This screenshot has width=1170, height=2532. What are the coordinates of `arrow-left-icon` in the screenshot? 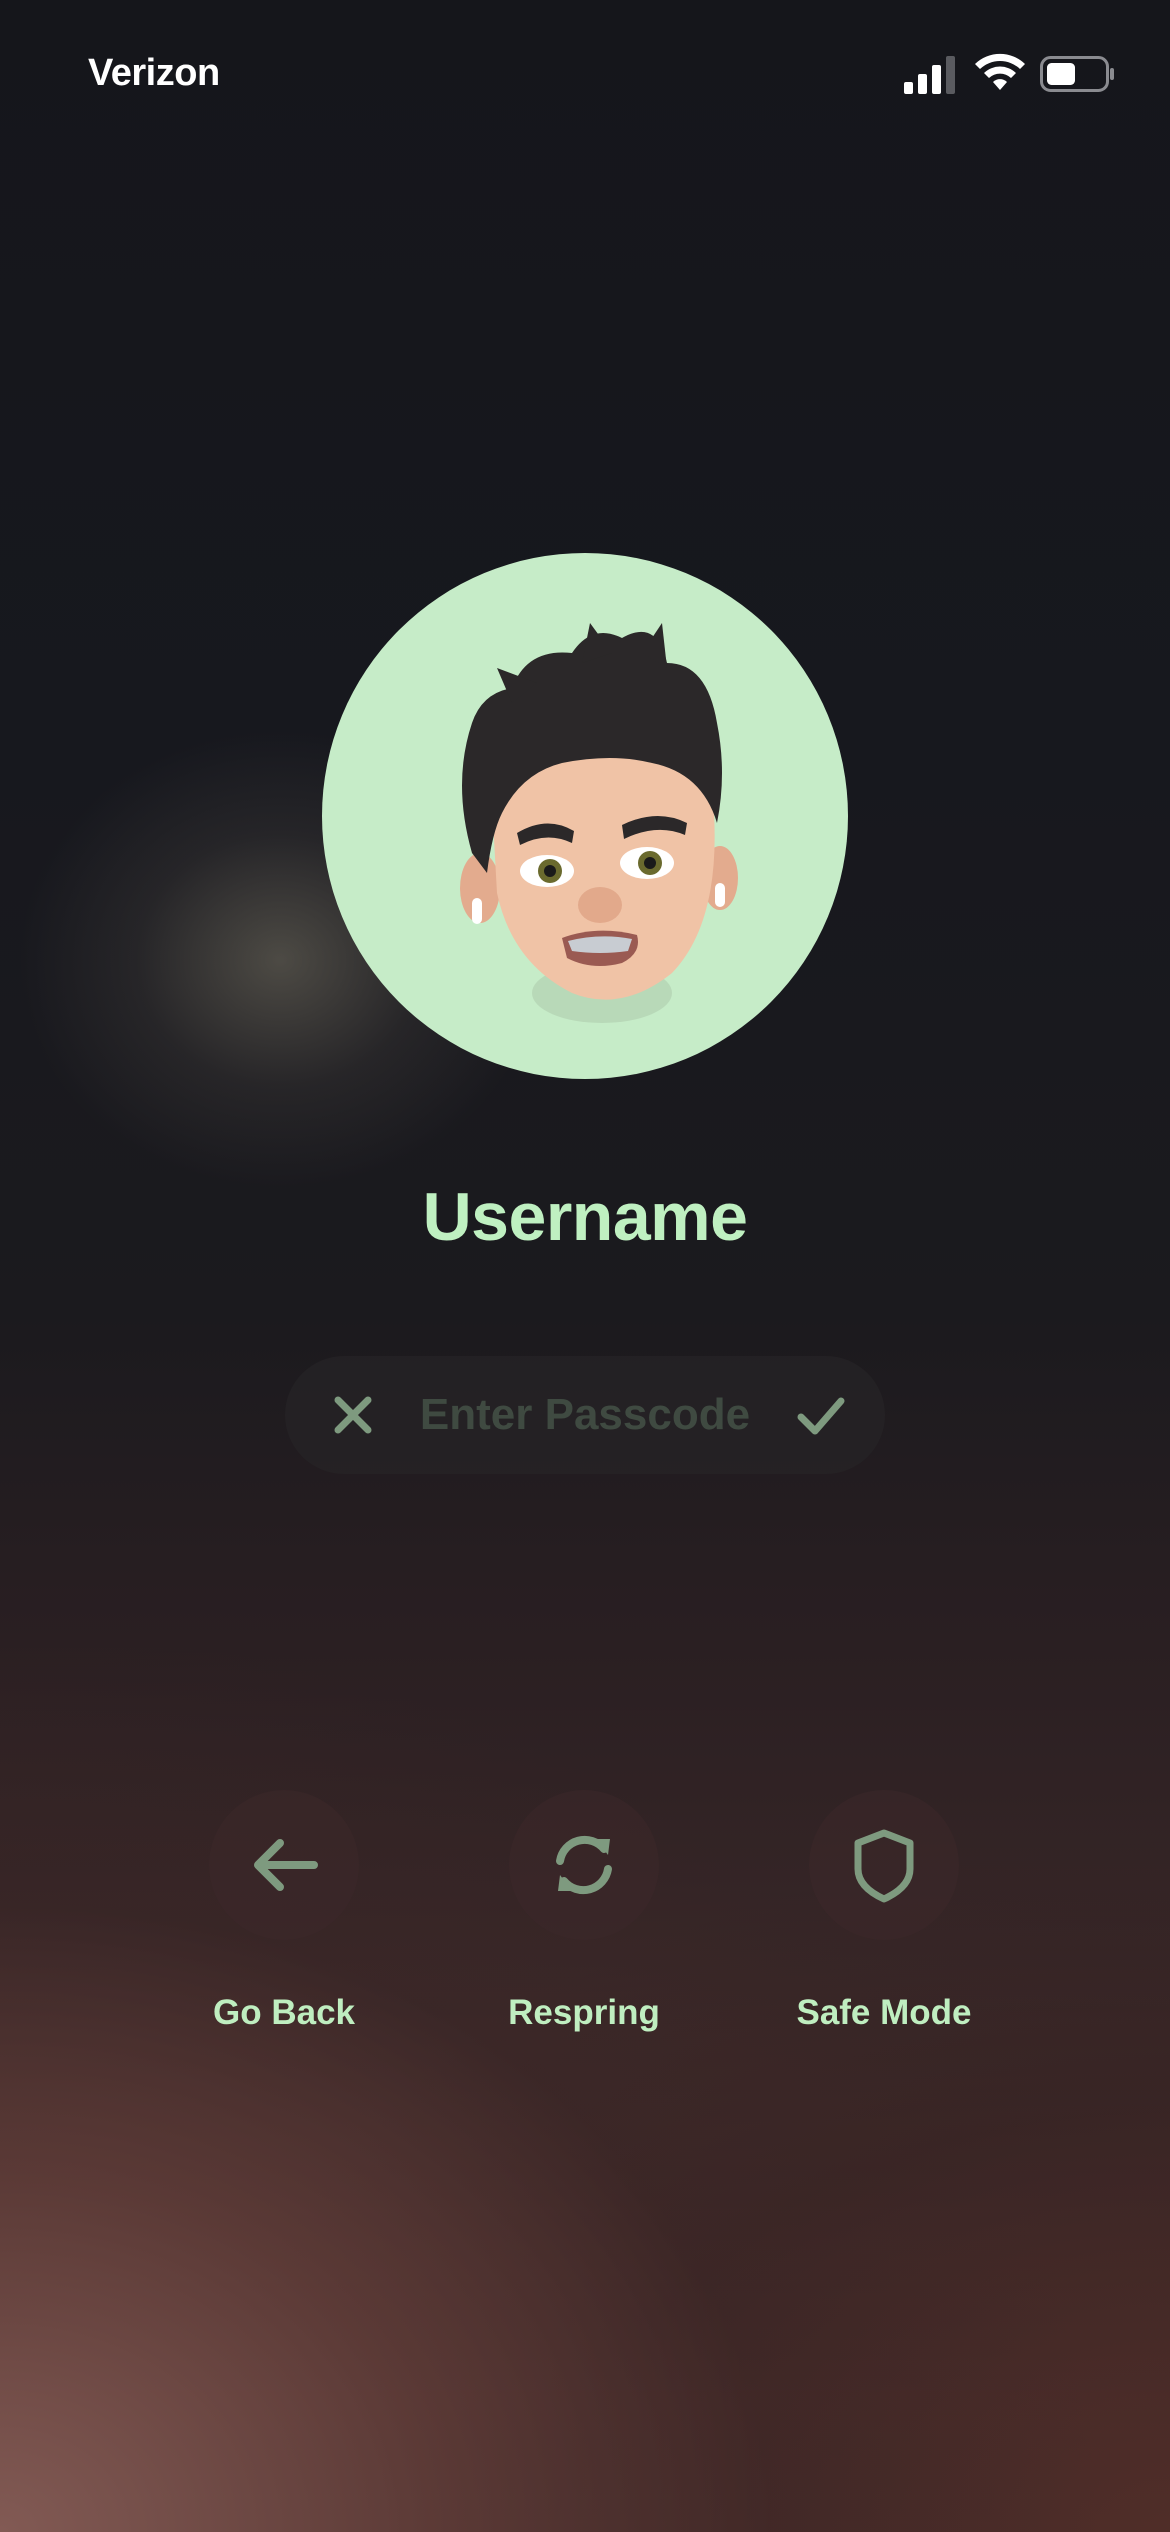 It's located at (286, 1865).